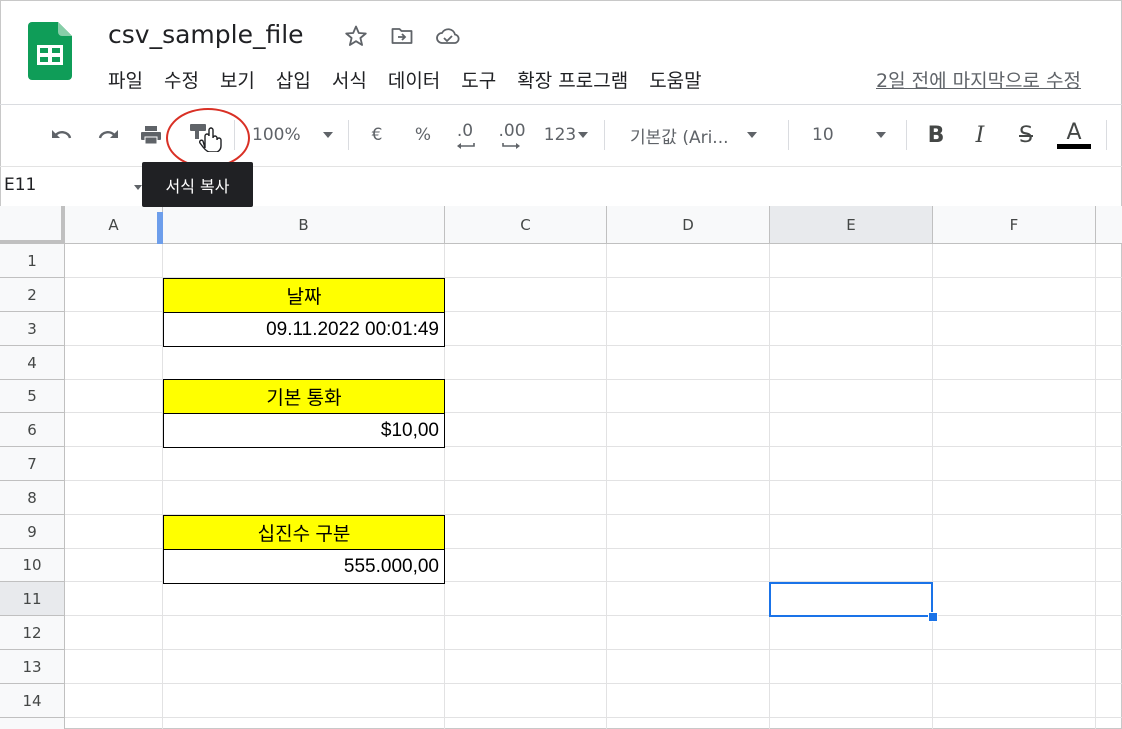 Image resolution: width=1122 pixels, height=729 pixels. What do you see at coordinates (181, 79) in the screenshot?
I see `menu-edit: 수정` at bounding box center [181, 79].